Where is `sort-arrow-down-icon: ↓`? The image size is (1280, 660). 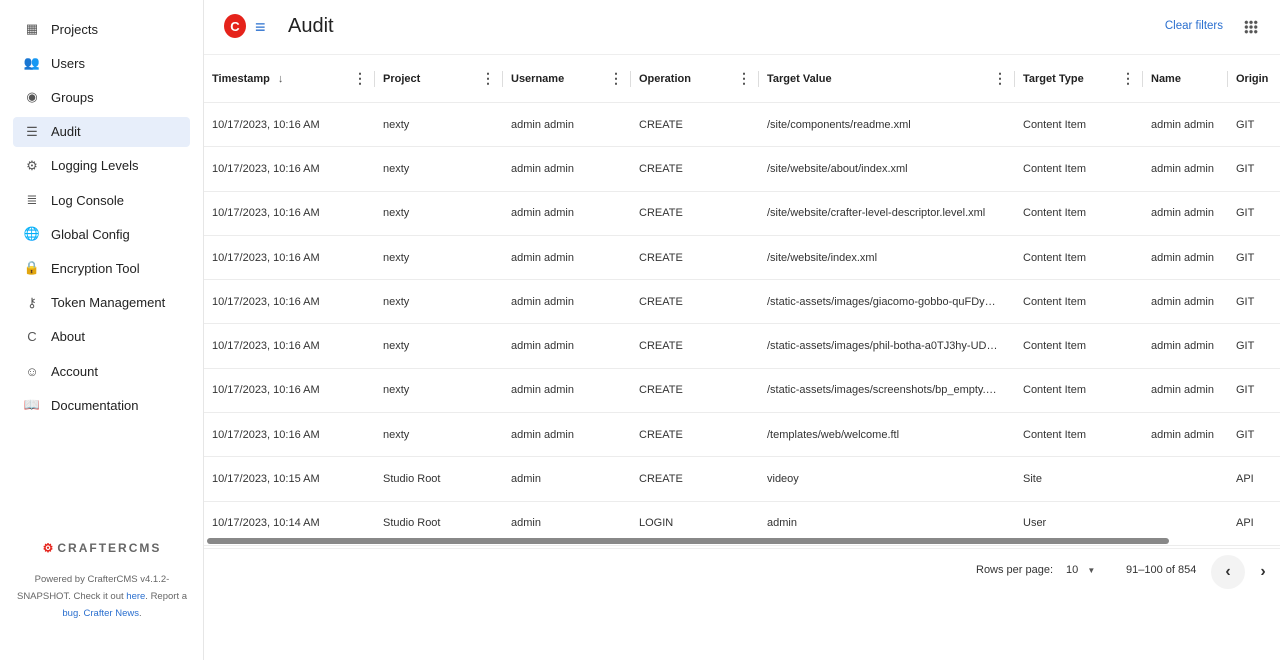 sort-arrow-down-icon: ↓ is located at coordinates (281, 79).